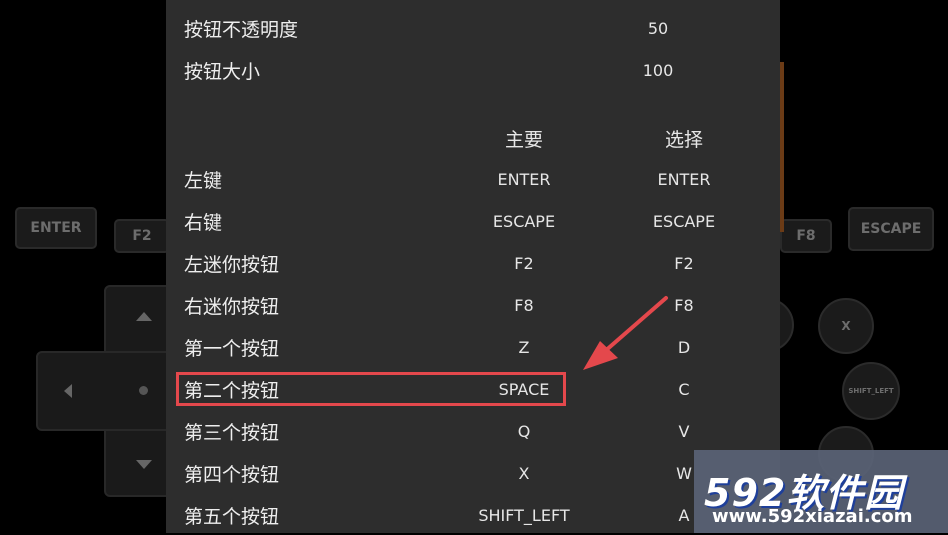  What do you see at coordinates (144, 316) in the screenshot?
I see `arrow-up-icon` at bounding box center [144, 316].